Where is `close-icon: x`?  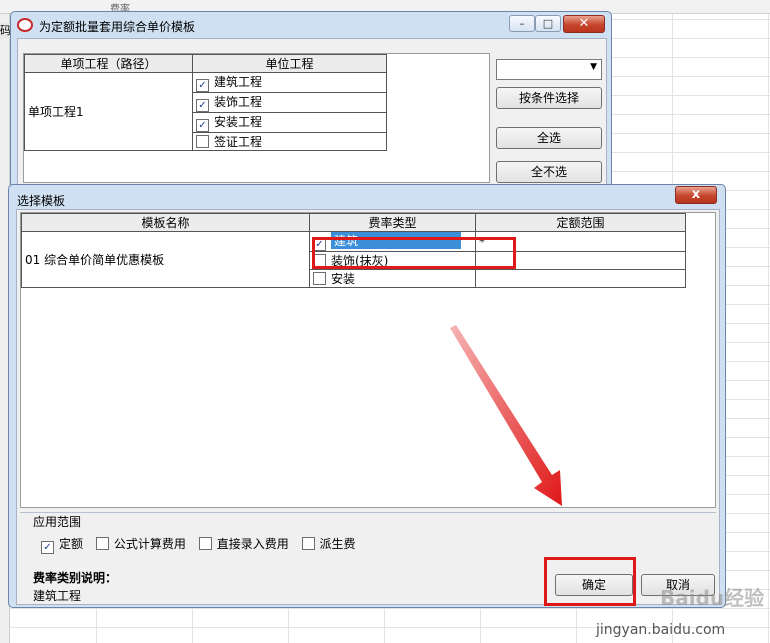
close-icon: x is located at coordinates (696, 195).